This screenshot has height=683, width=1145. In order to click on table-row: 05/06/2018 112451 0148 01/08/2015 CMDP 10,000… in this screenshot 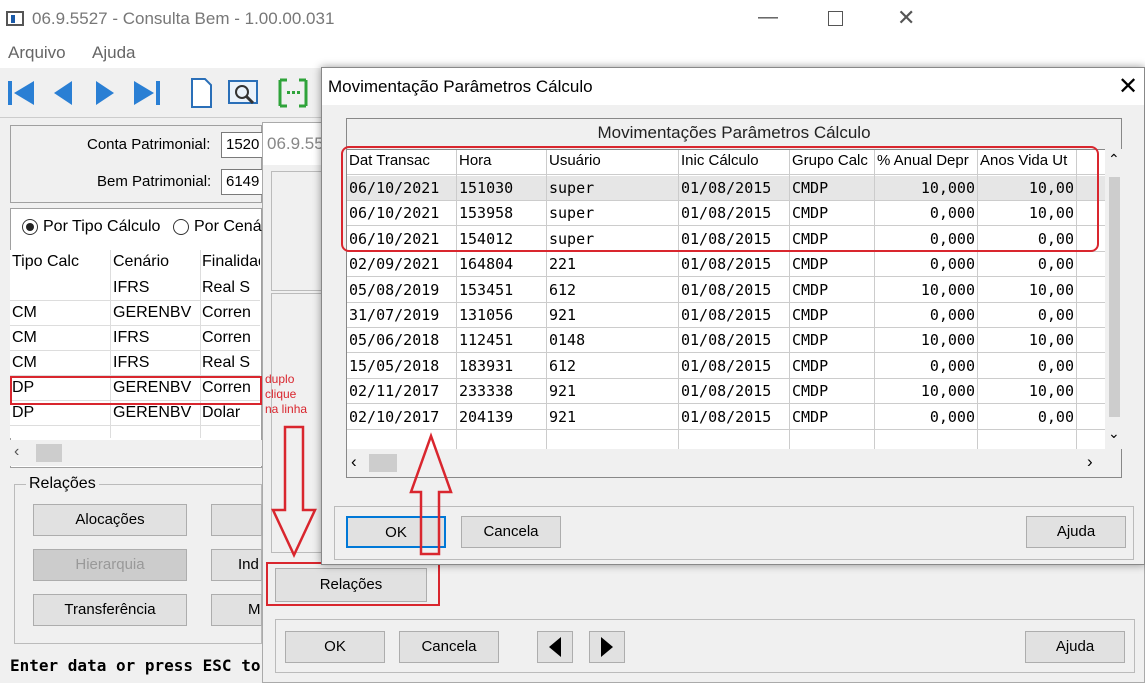, I will do `click(726, 341)`.